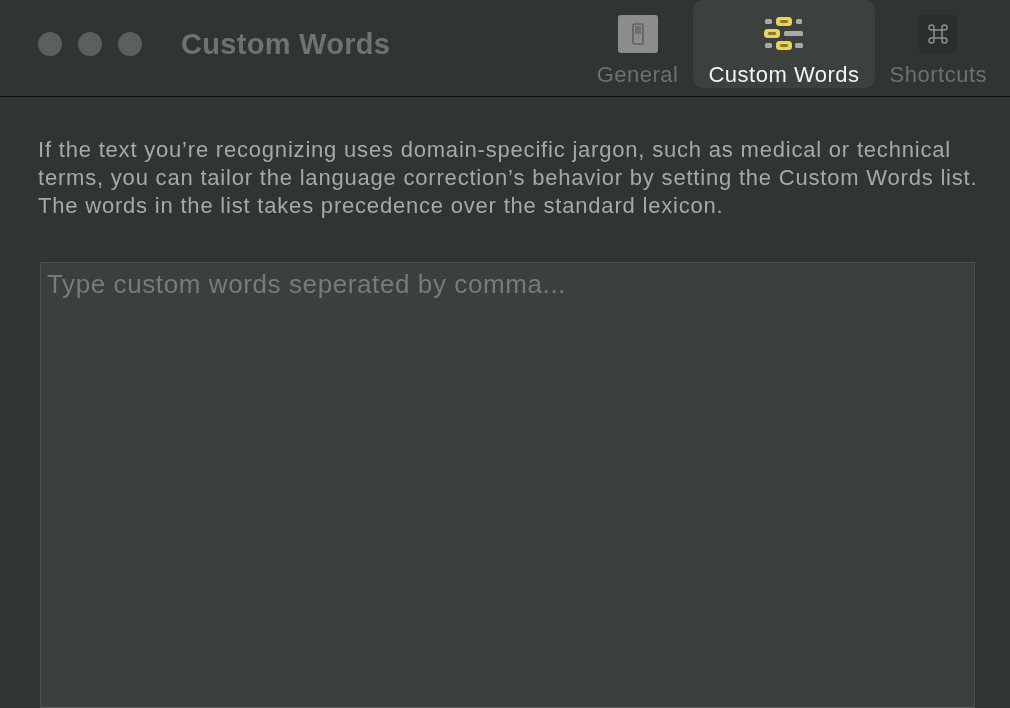 The image size is (1010, 708). What do you see at coordinates (784, 34) in the screenshot?
I see `pill-rows-icon` at bounding box center [784, 34].